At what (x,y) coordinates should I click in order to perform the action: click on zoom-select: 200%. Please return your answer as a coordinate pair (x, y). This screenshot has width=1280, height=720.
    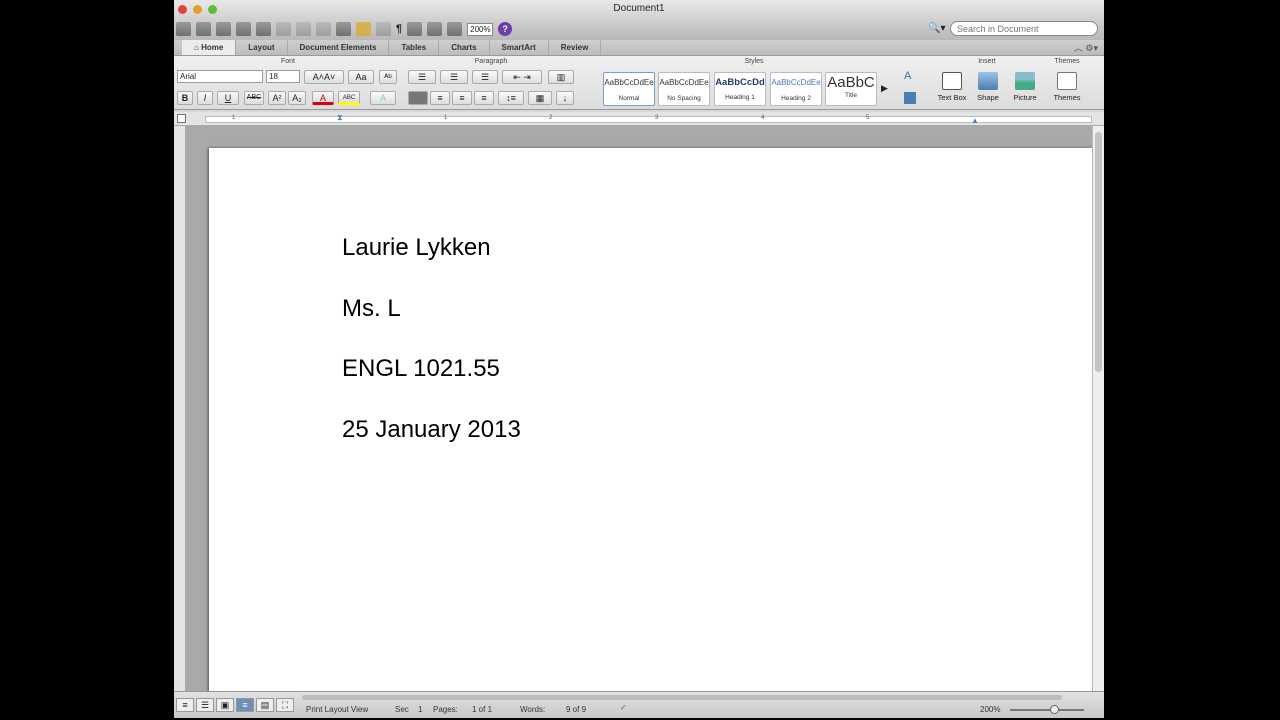
    Looking at the image, I should click on (480, 29).